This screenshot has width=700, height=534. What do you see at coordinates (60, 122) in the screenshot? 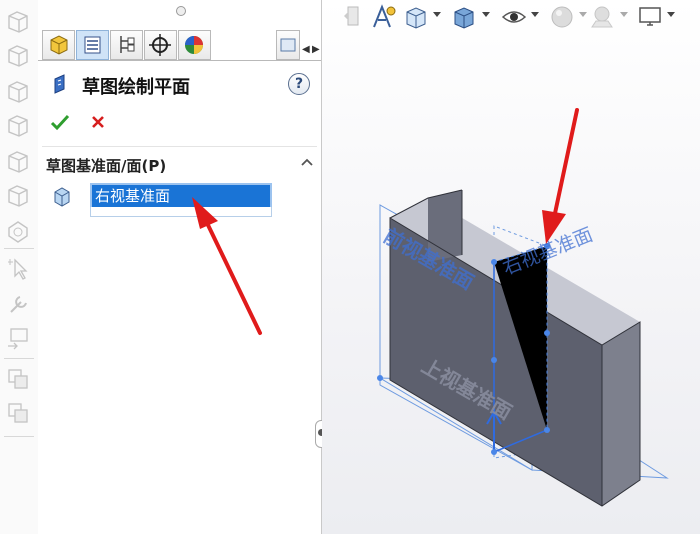
I see `checkmark-icon` at bounding box center [60, 122].